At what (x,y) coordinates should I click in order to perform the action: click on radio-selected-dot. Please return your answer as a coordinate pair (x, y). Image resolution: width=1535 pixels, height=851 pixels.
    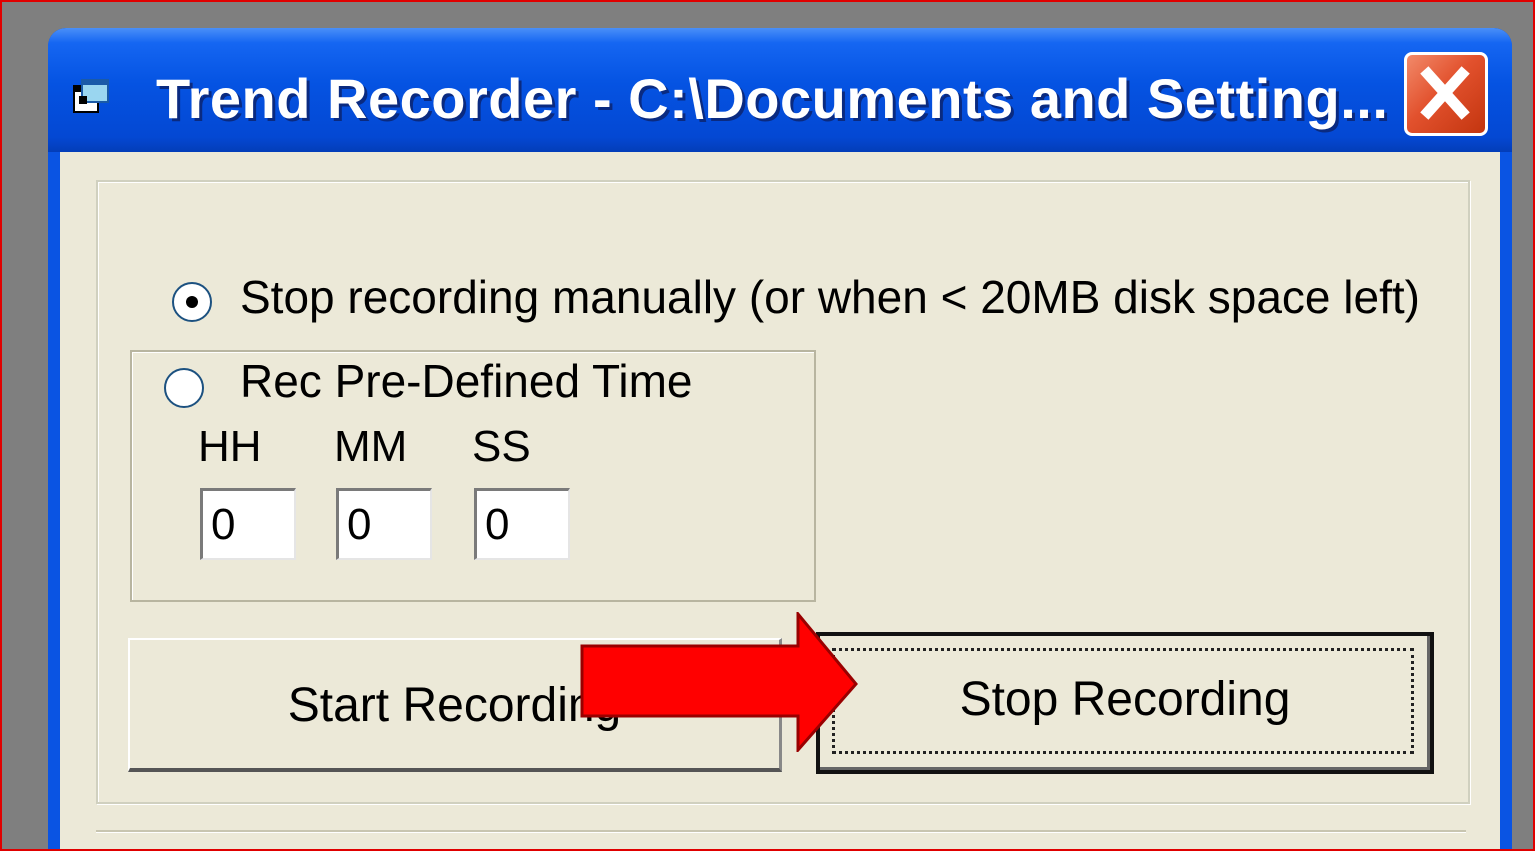
    Looking at the image, I should click on (192, 302).